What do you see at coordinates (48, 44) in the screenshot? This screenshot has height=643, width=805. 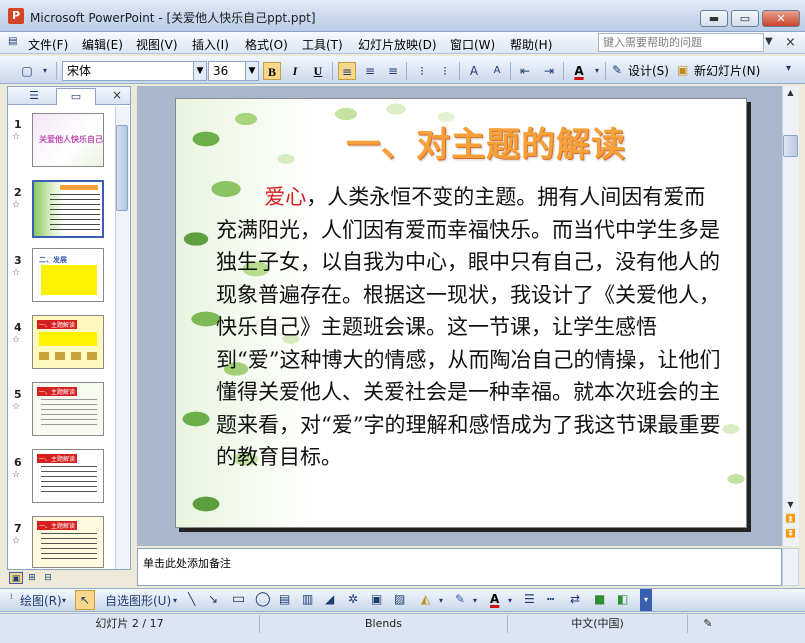 I see `menu-file: 文件(F)` at bounding box center [48, 44].